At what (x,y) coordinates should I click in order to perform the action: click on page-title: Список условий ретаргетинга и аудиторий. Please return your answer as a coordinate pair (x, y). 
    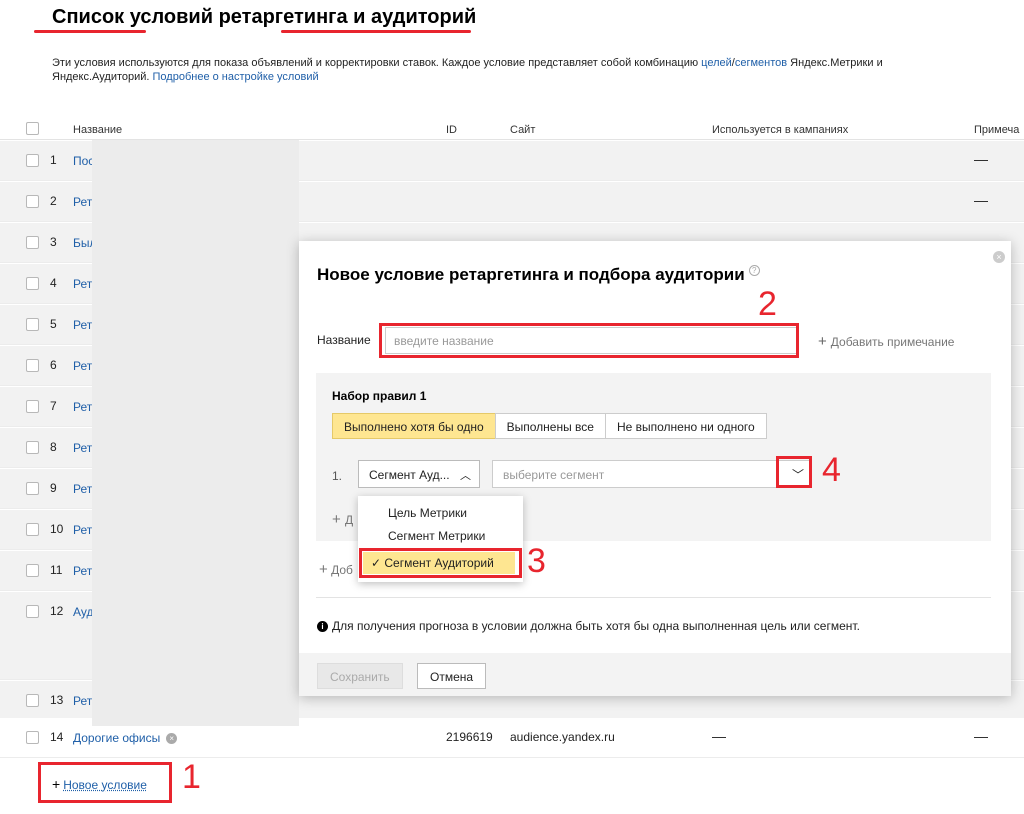
    Looking at the image, I should click on (264, 17).